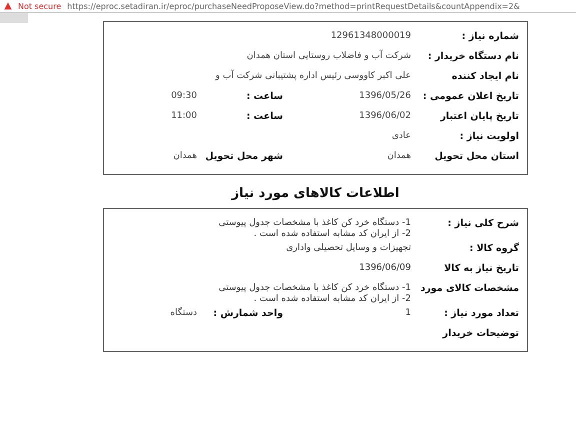  I want to click on field-label: مشخصات کالای مورد, so click(469, 288).